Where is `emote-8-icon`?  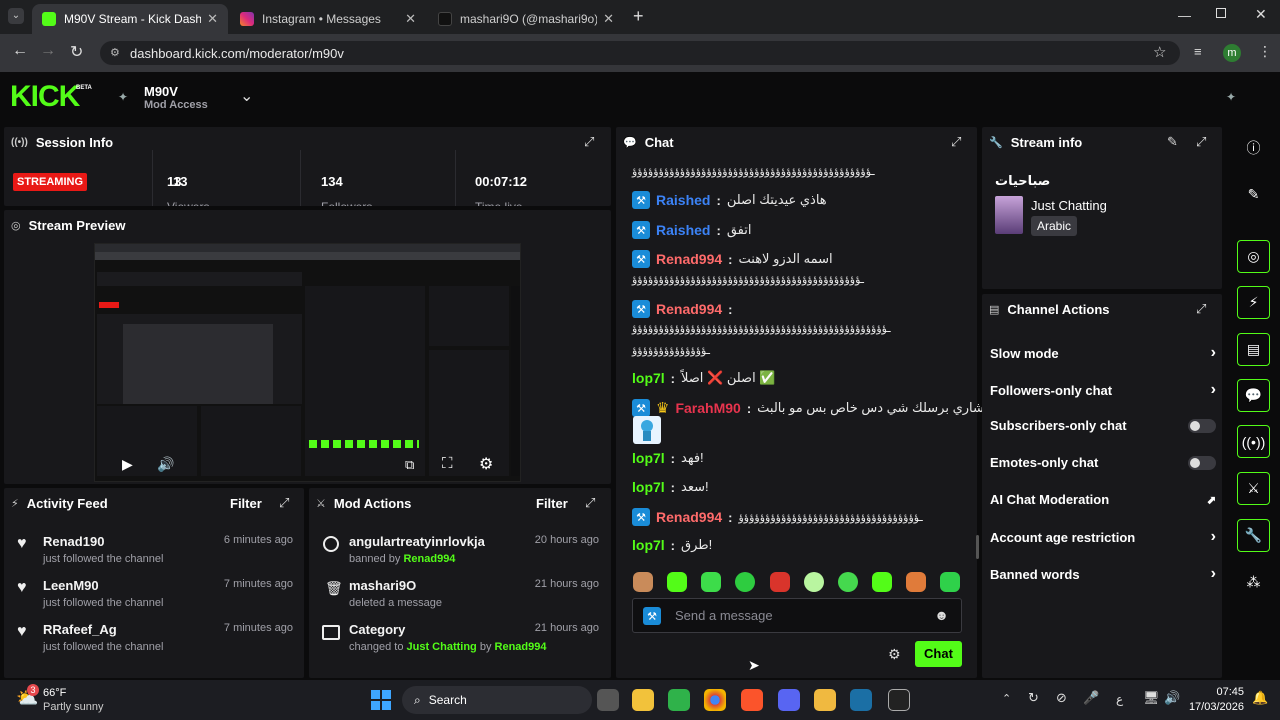 emote-8-icon is located at coordinates (882, 582).